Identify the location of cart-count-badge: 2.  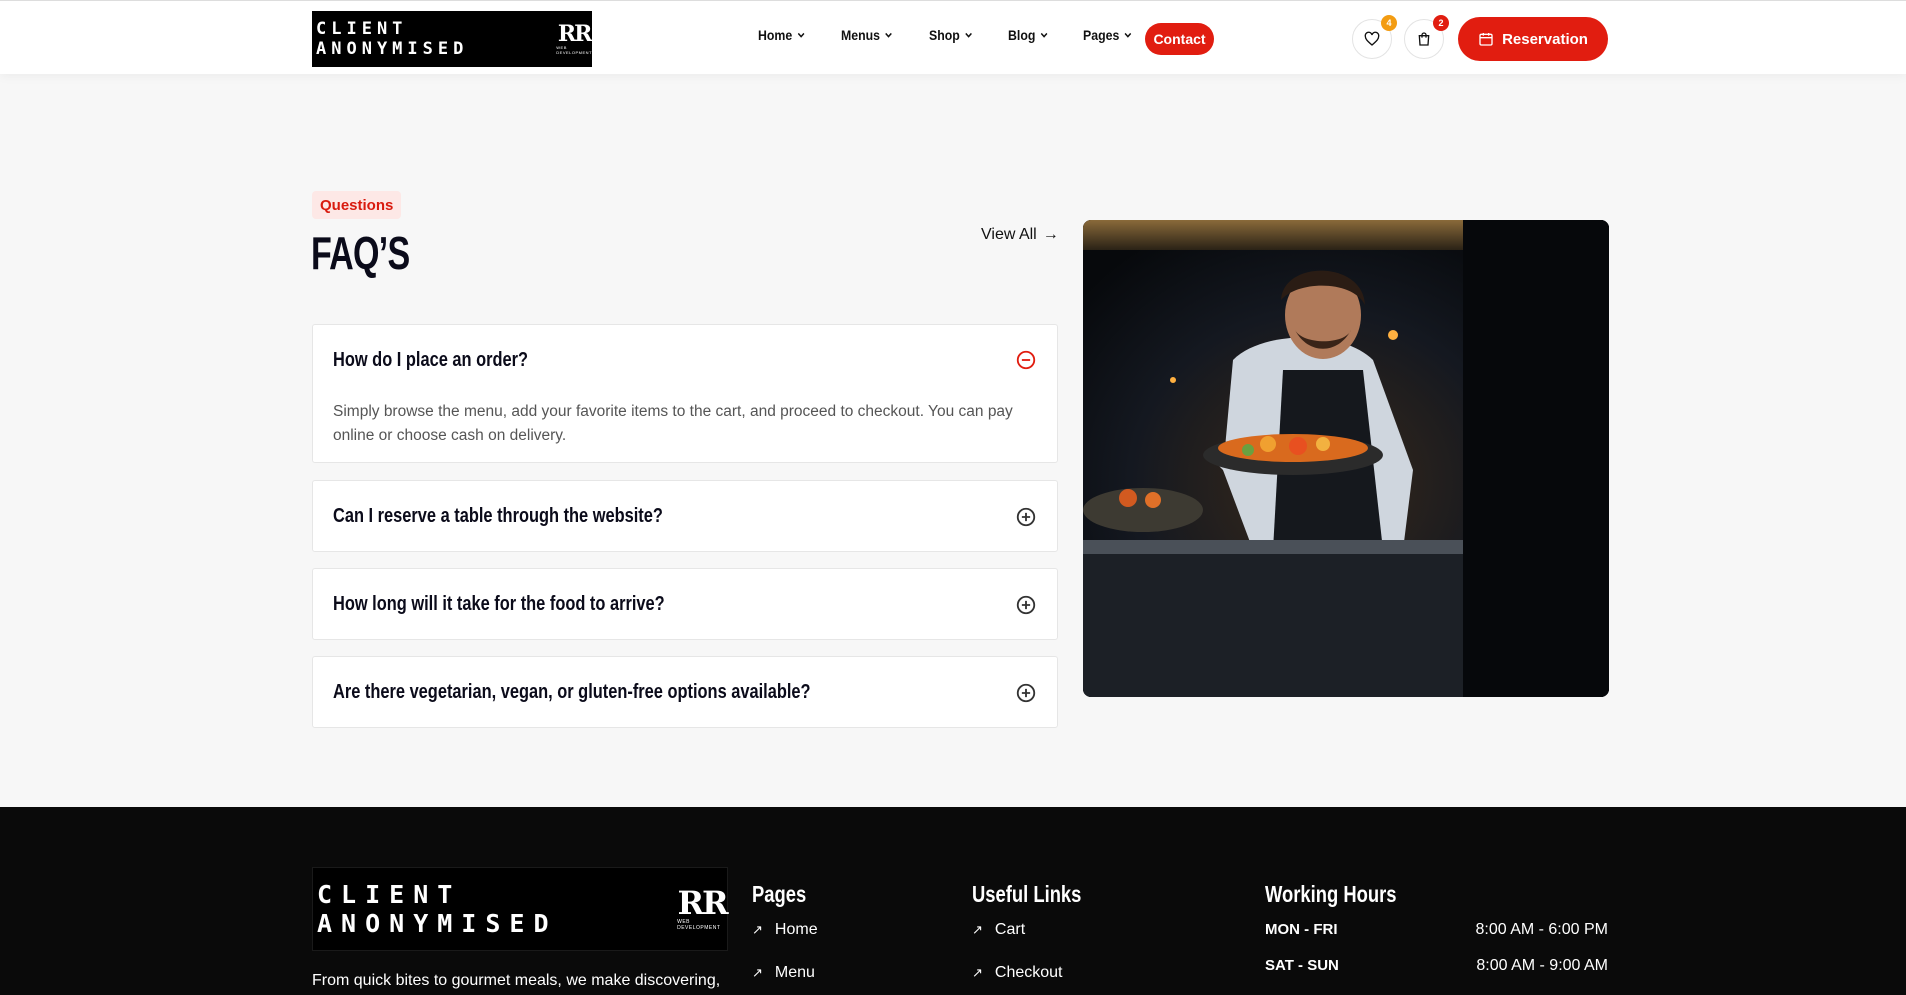
(1441, 23).